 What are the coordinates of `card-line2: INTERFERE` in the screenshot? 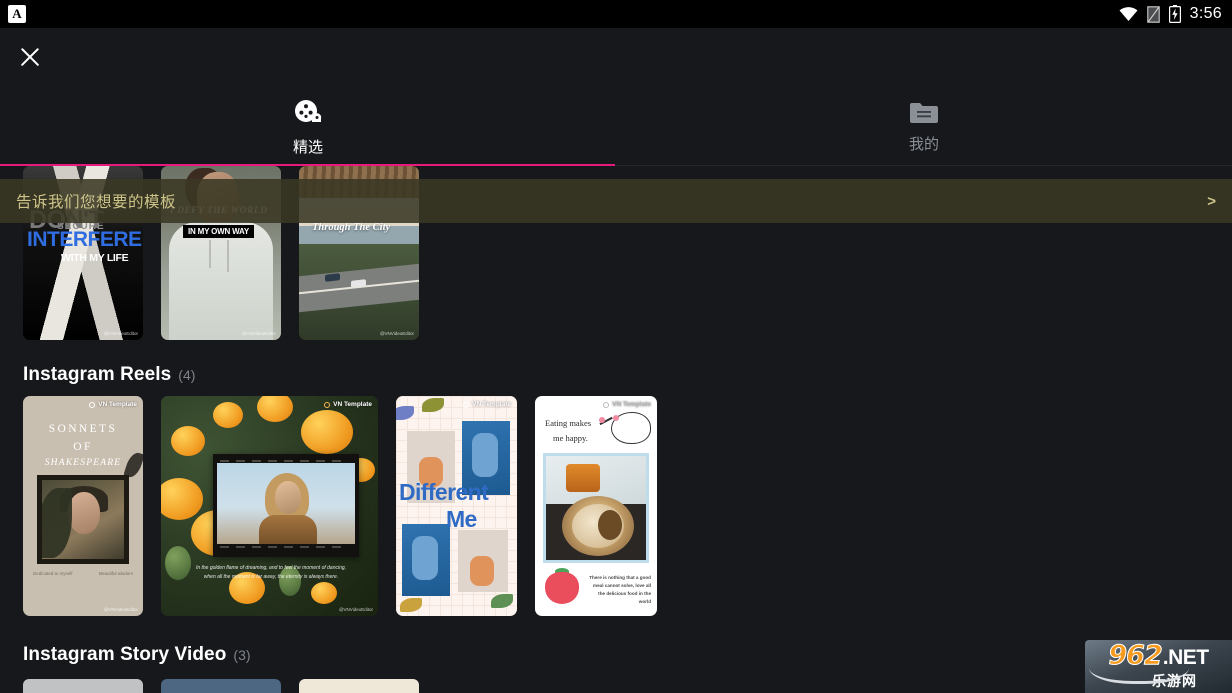 It's located at (84, 239).